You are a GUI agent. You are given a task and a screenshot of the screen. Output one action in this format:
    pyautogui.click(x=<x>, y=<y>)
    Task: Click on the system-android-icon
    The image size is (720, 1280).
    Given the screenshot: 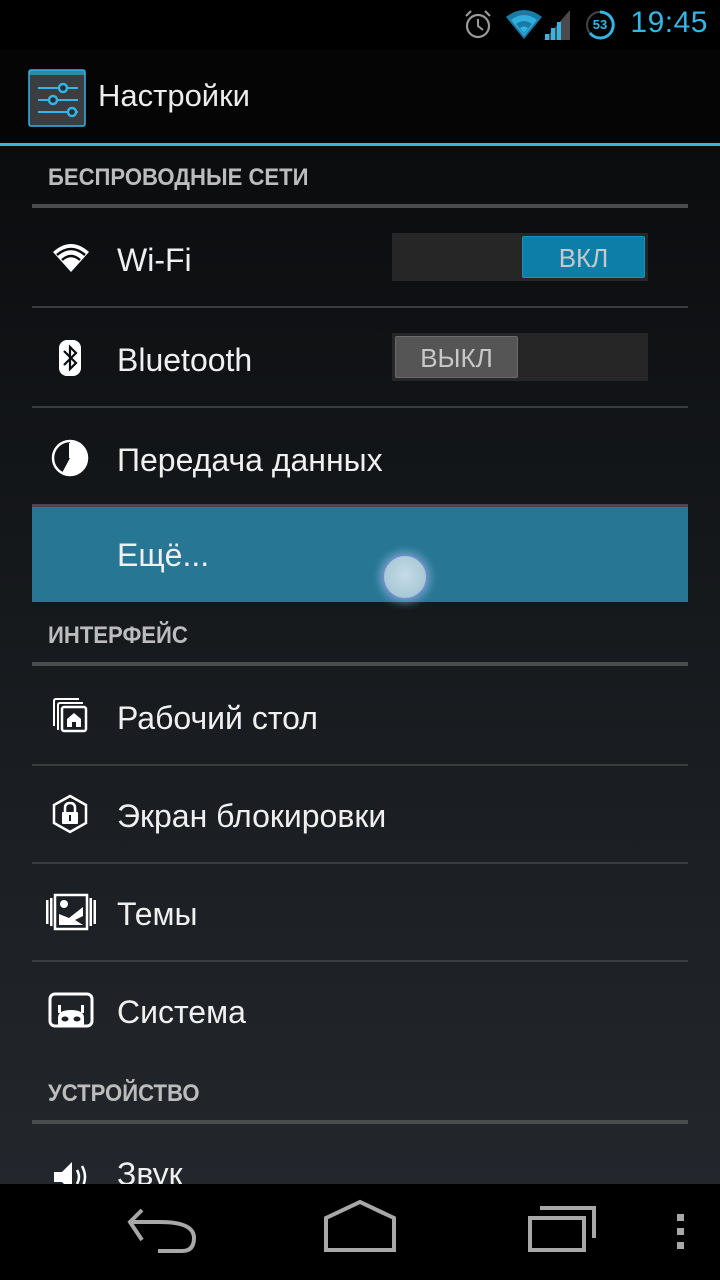 What is the action you would take?
    pyautogui.click(x=71, y=1010)
    